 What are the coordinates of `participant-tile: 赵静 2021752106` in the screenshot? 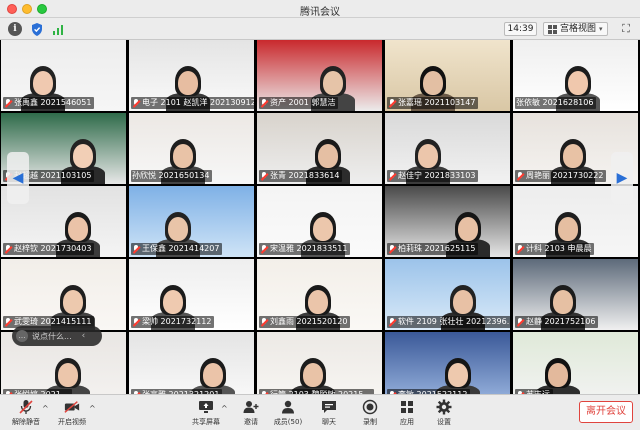 It's located at (575, 294).